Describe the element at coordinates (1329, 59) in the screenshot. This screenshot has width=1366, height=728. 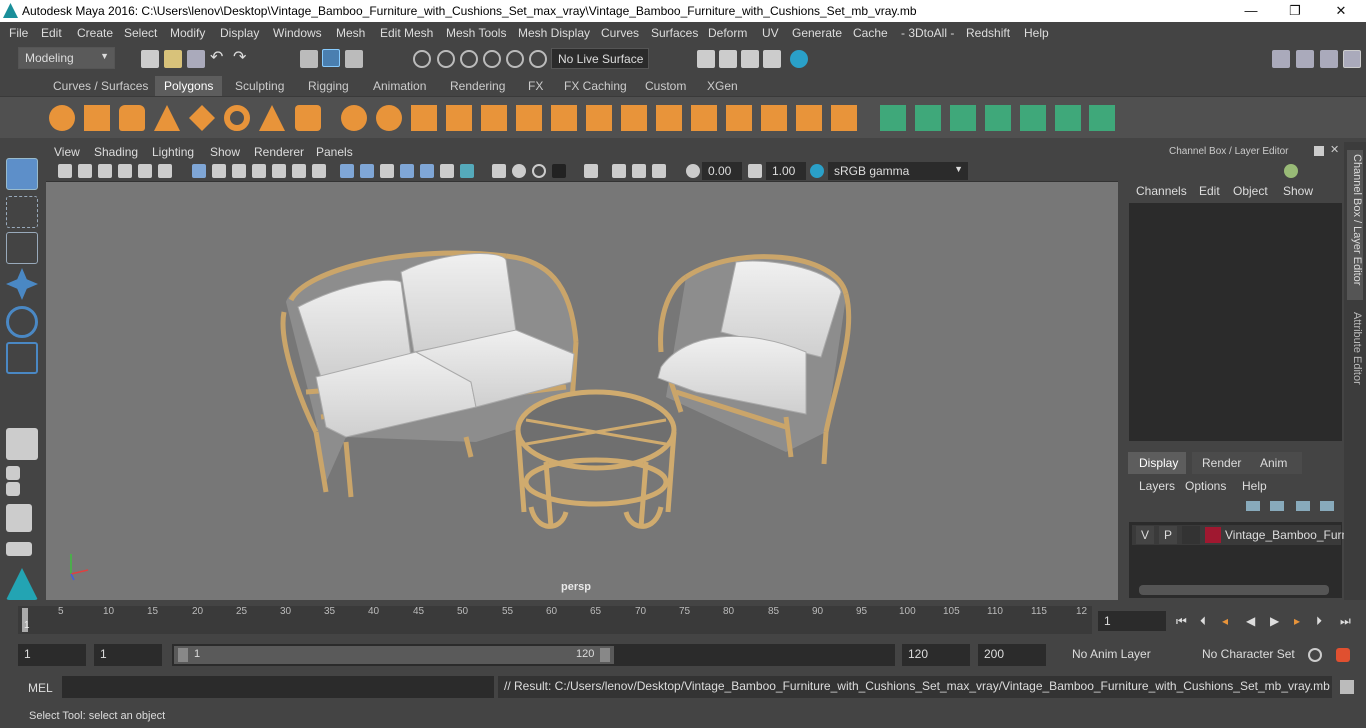
I see `toggle-tool-settings-icon` at that location.